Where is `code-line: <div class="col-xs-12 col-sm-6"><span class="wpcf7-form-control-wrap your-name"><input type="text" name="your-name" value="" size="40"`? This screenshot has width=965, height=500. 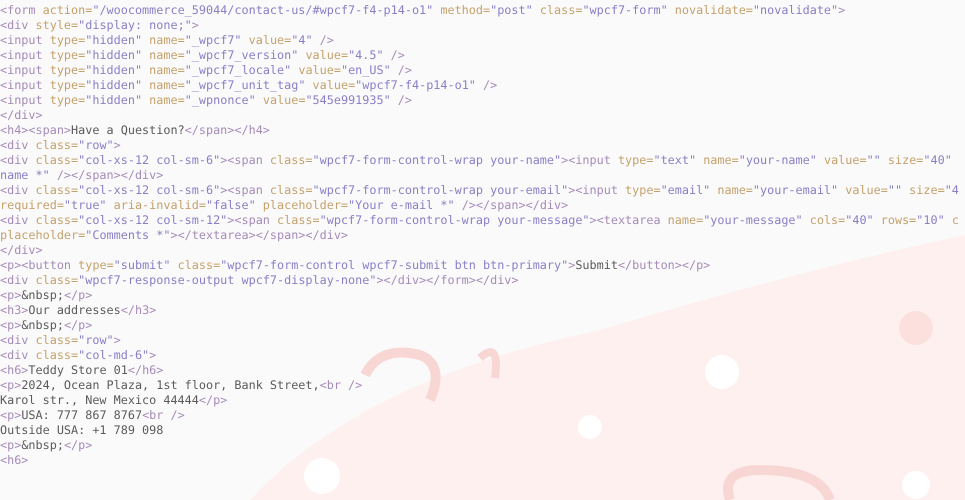 code-line: <div class="col-xs-12 col-sm-6"><span class="wpcf7-form-control-wrap your-name"><input type="text" name="your-name" value="" size="40" is located at coordinates (476, 160).